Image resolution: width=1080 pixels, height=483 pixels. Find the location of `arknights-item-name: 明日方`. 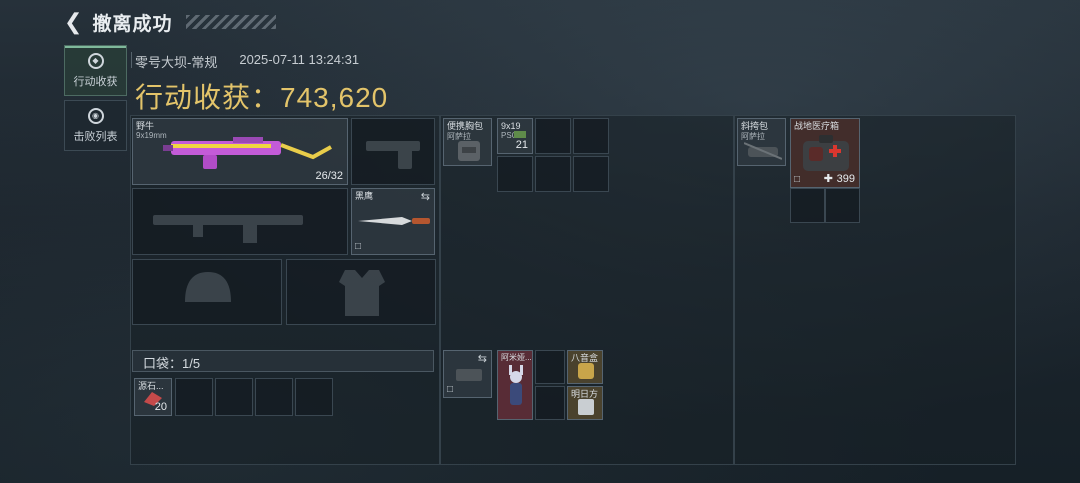

arknights-item-name: 明日方 is located at coordinates (585, 394).